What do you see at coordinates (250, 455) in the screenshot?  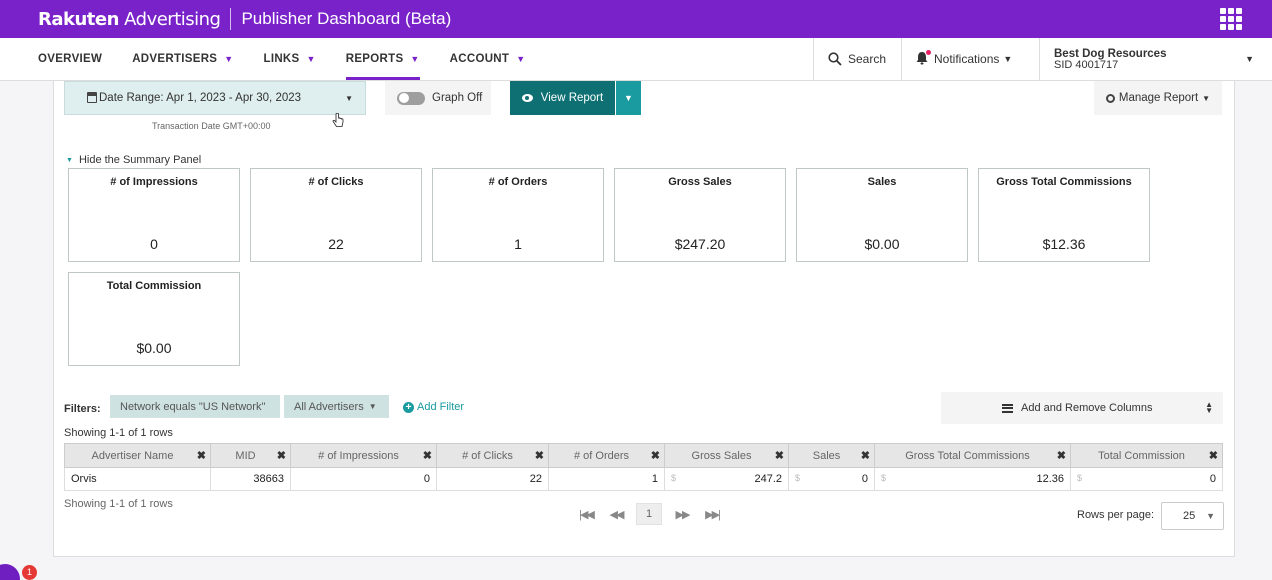 I see `column-header: MID ✖` at bounding box center [250, 455].